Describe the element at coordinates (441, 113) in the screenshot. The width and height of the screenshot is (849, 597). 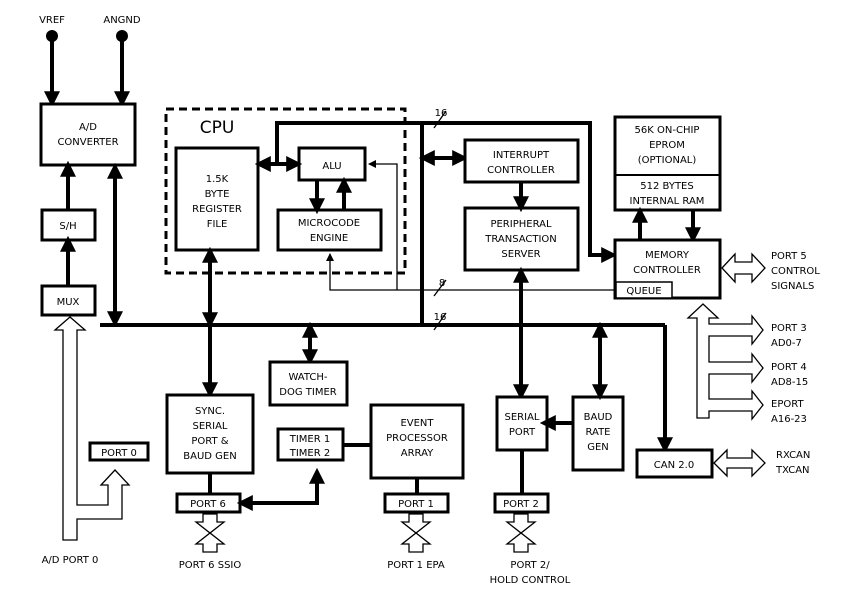
I see `top-bus-width: 16` at that location.